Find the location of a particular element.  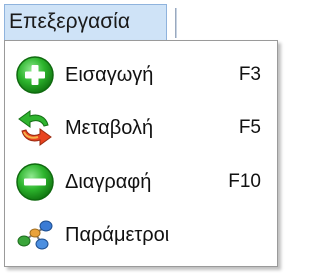

menu-item-shortcut: F10 is located at coordinates (244, 181).